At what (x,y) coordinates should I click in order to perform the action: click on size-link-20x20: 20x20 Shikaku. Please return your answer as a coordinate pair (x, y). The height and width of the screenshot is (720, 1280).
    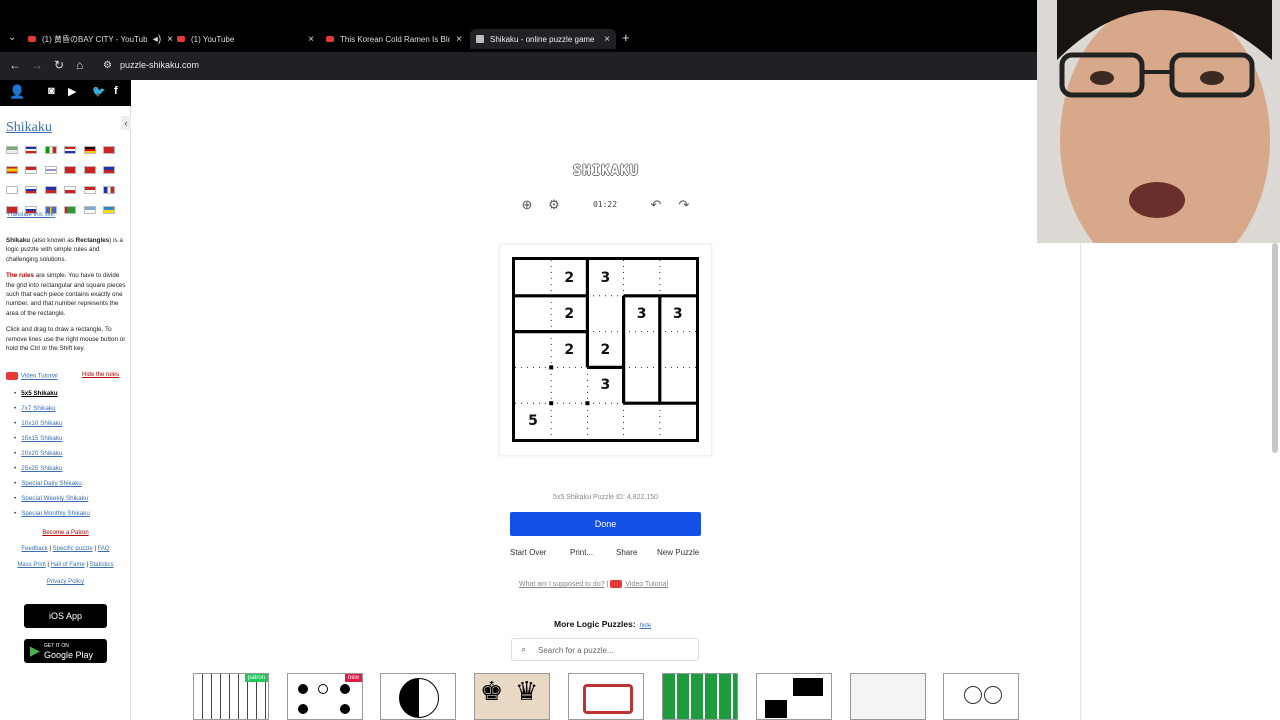
    Looking at the image, I should click on (41, 453).